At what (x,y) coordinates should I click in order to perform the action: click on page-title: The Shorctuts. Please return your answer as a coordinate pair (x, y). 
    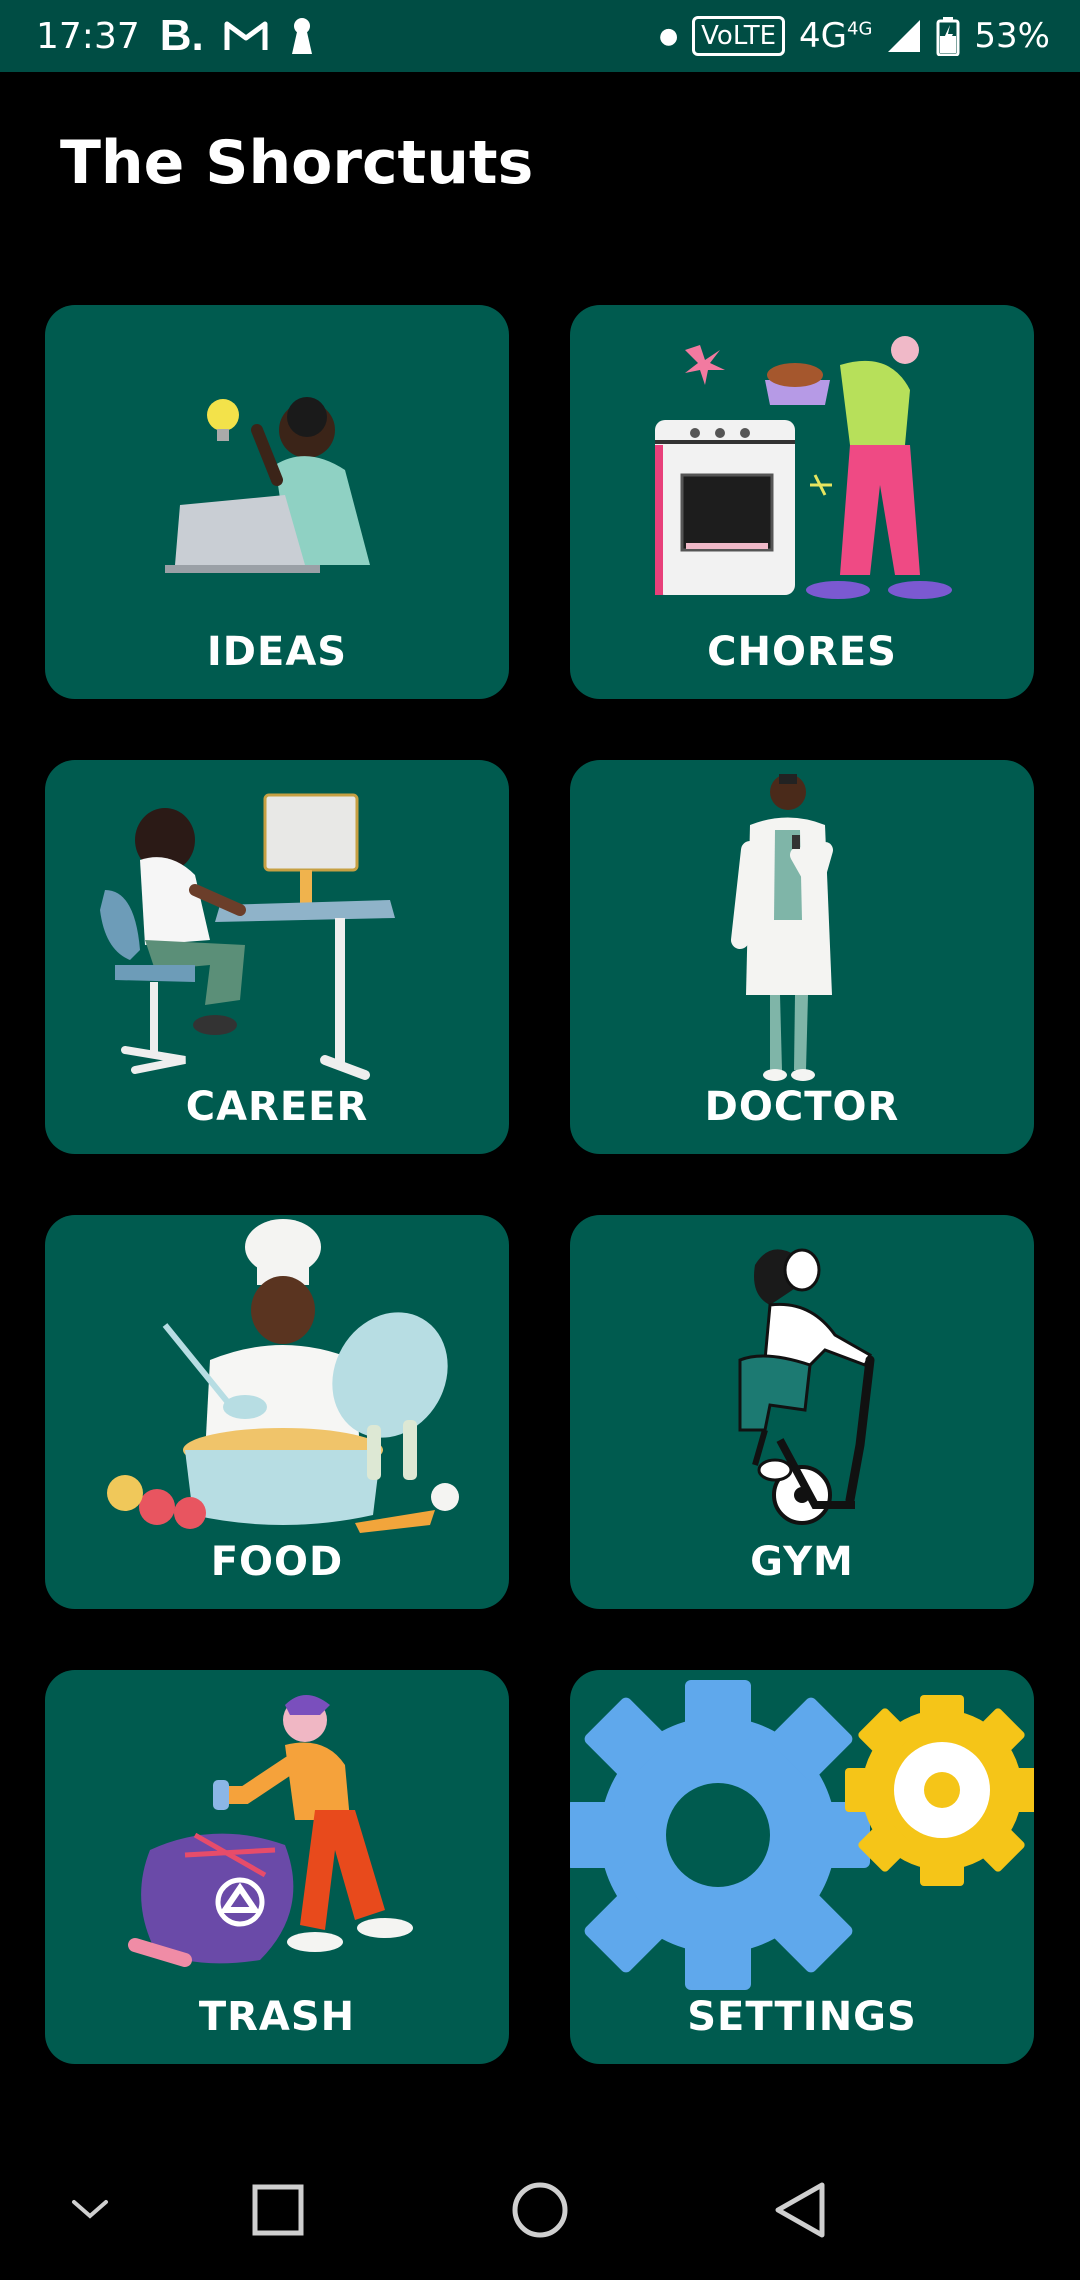
    Looking at the image, I should click on (297, 163).